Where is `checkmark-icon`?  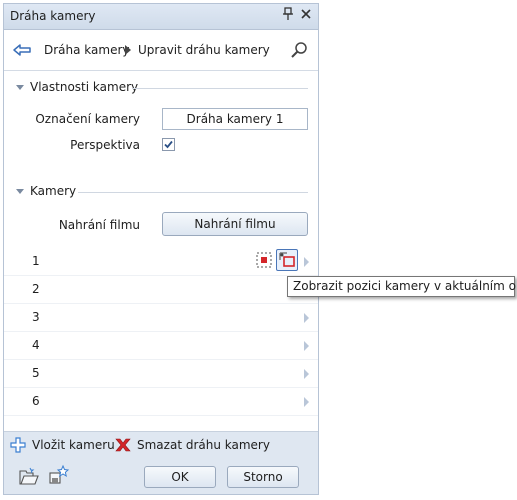 checkmark-icon is located at coordinates (168, 144).